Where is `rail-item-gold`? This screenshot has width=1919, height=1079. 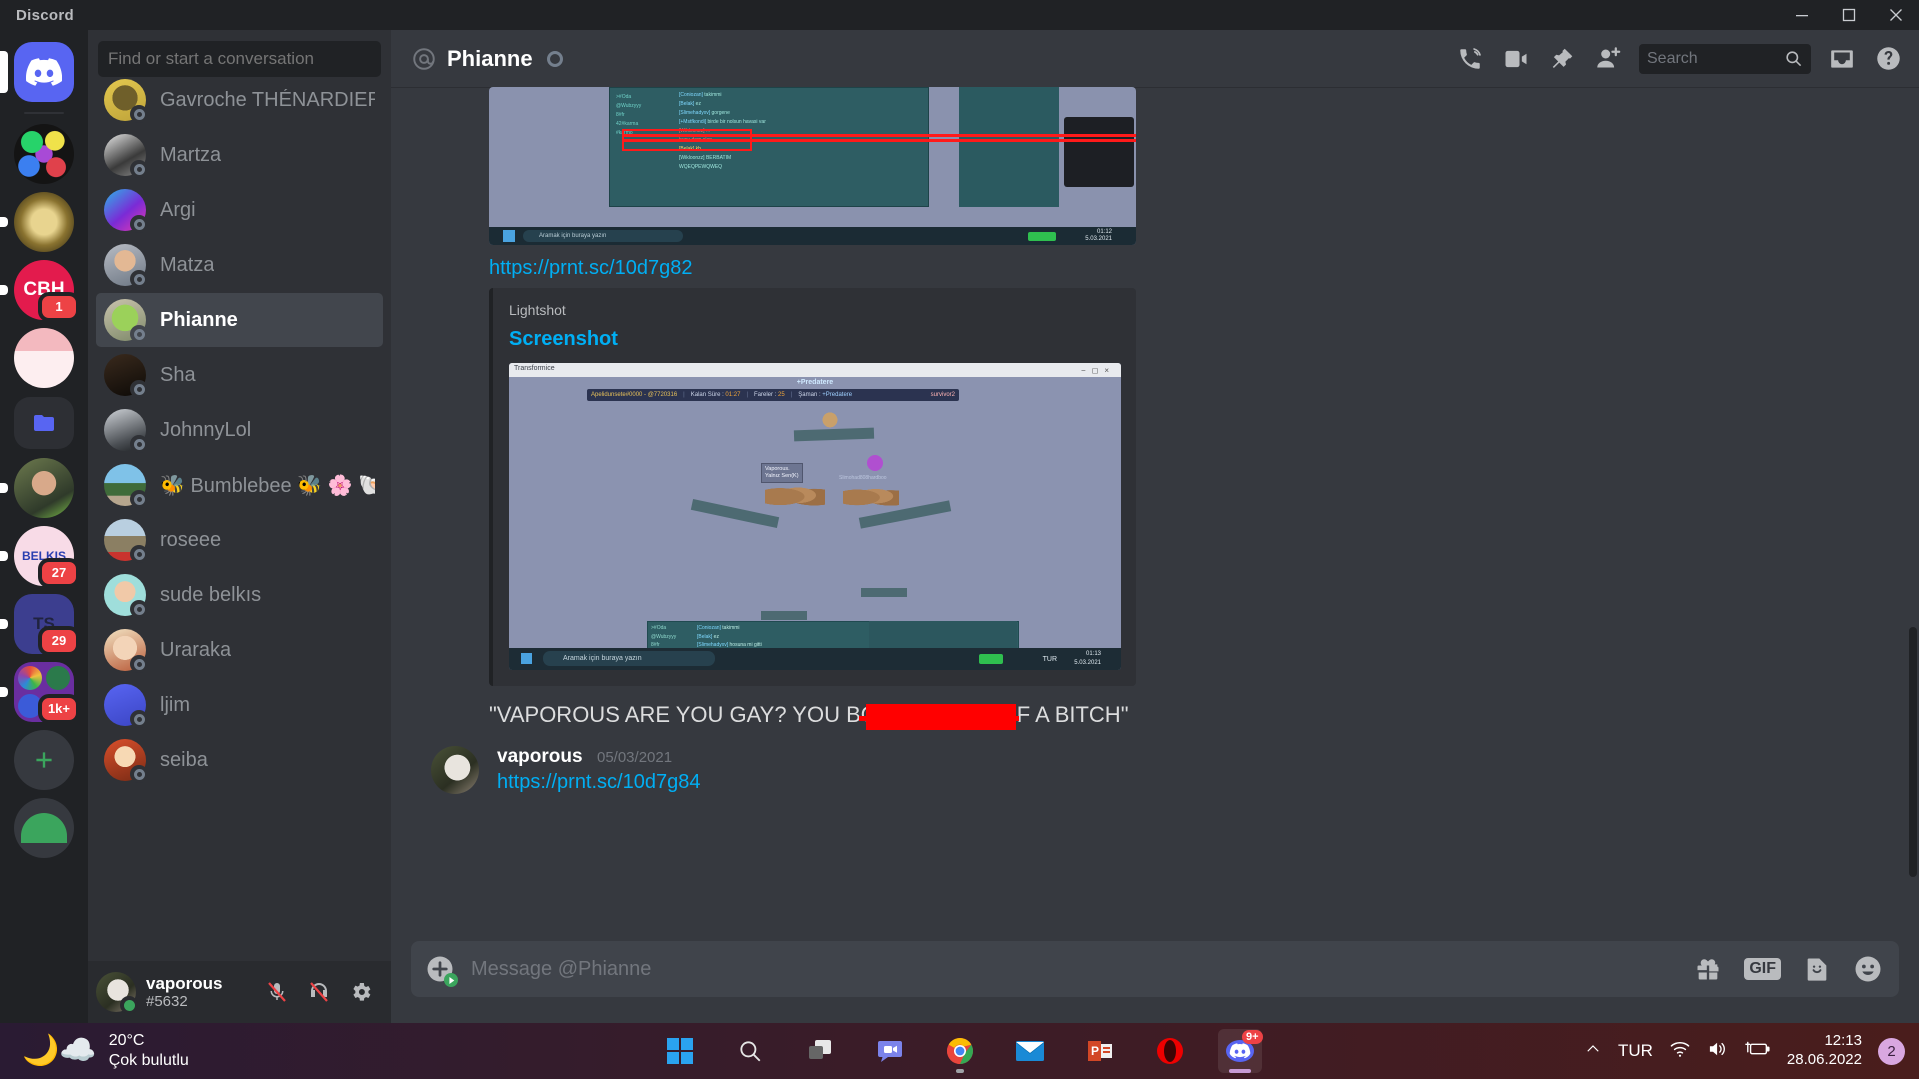 rail-item-gold is located at coordinates (44, 222).